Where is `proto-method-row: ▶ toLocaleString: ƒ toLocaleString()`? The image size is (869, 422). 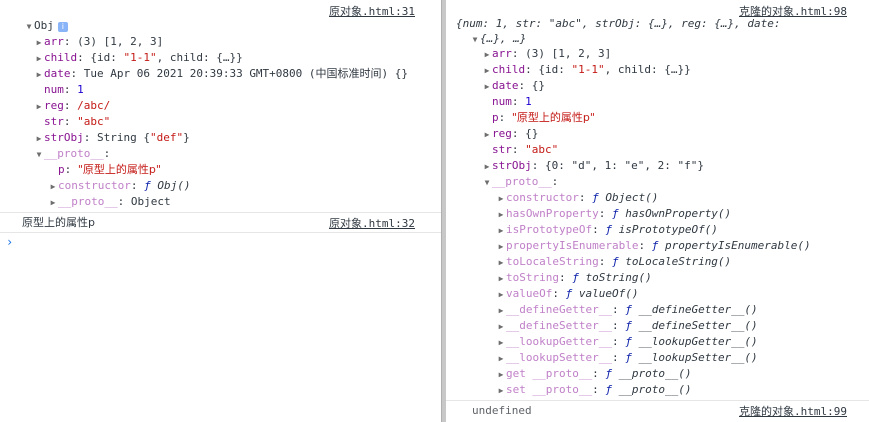
proto-method-row: ▶ toLocaleString: ƒ toLocaleString() is located at coordinates (614, 262).